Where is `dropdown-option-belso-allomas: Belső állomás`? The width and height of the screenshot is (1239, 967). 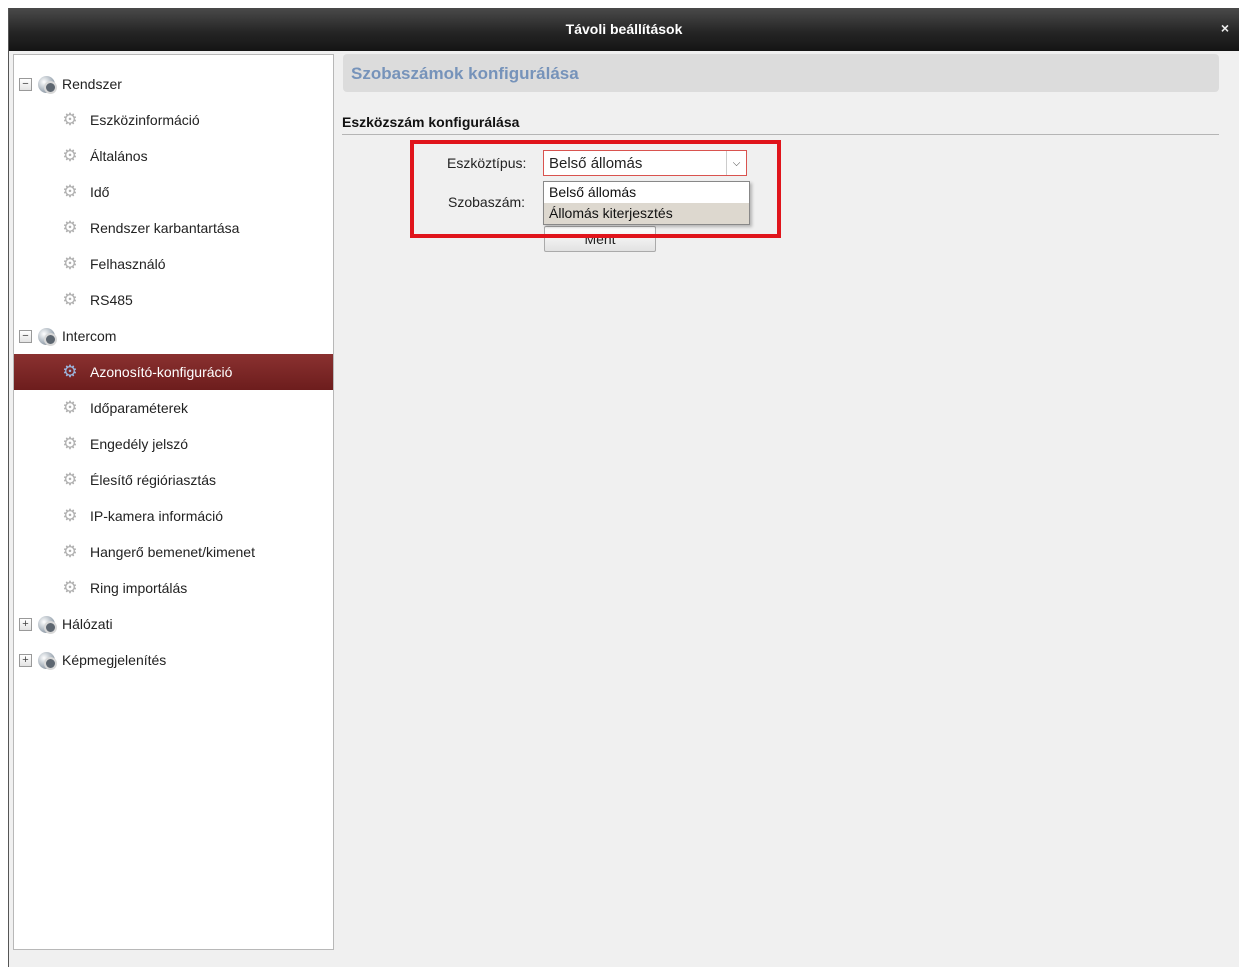 dropdown-option-belso-allomas: Belső állomás is located at coordinates (646, 192).